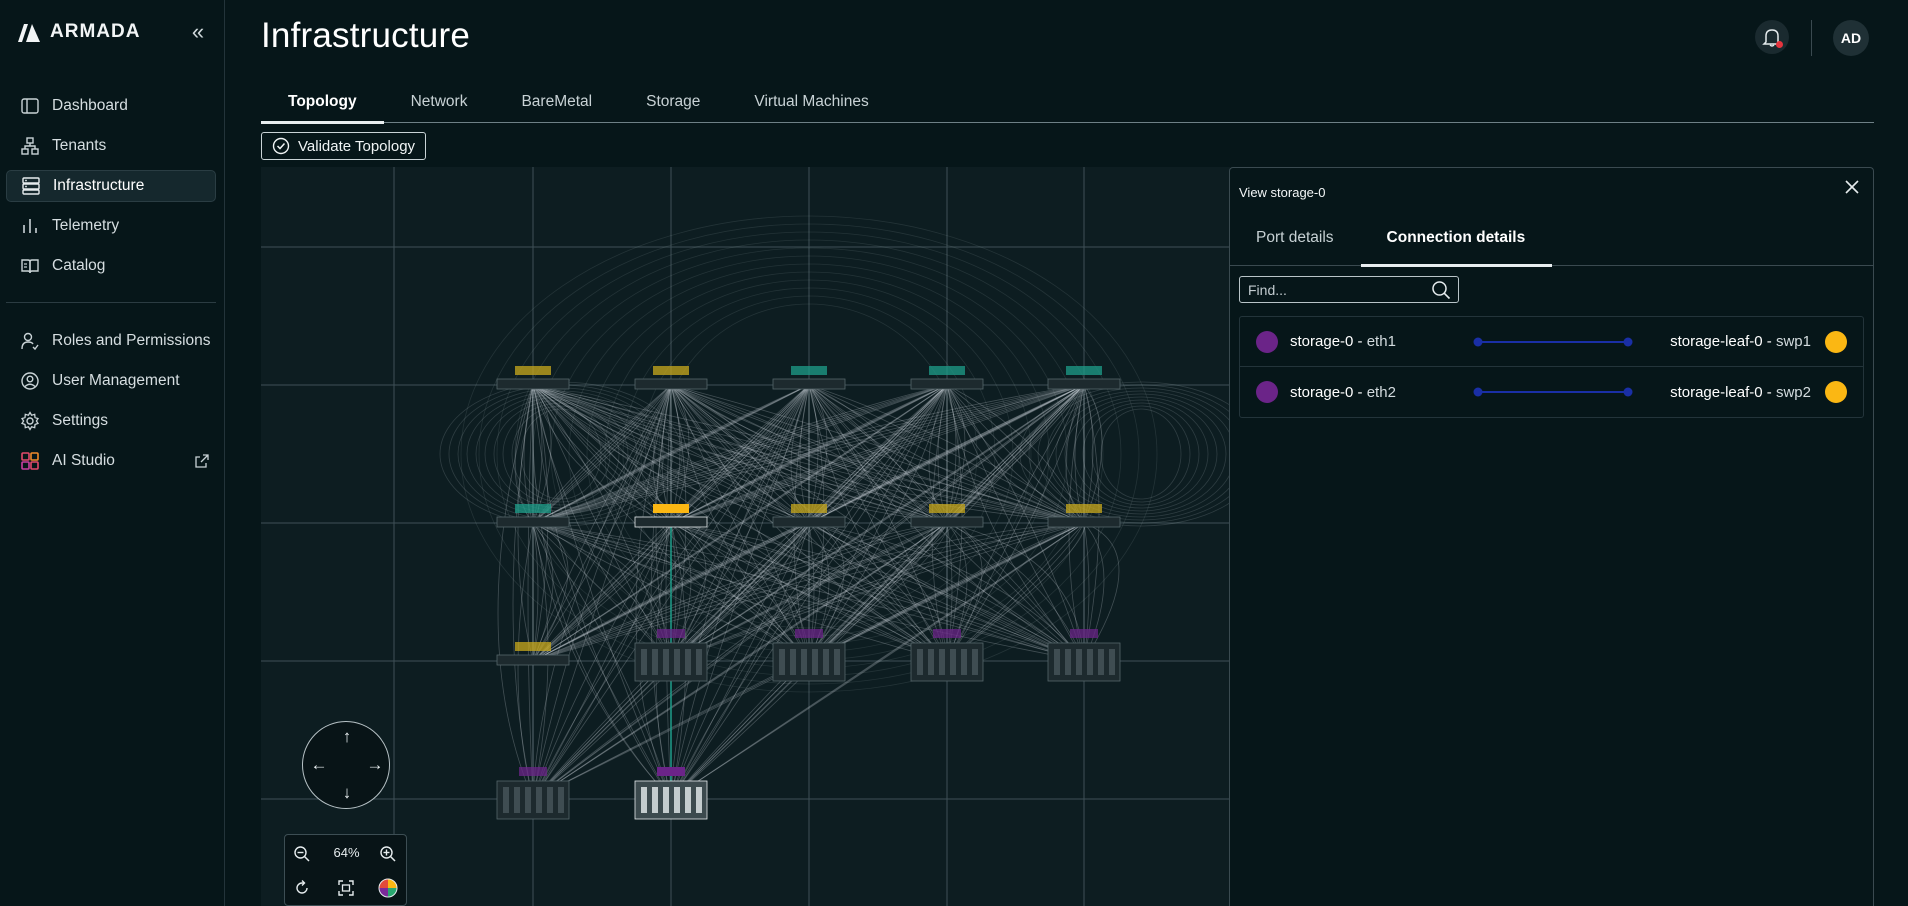 Image resolution: width=1908 pixels, height=906 pixels. What do you see at coordinates (375, 765) in the screenshot?
I see `pan-right-icon: →` at bounding box center [375, 765].